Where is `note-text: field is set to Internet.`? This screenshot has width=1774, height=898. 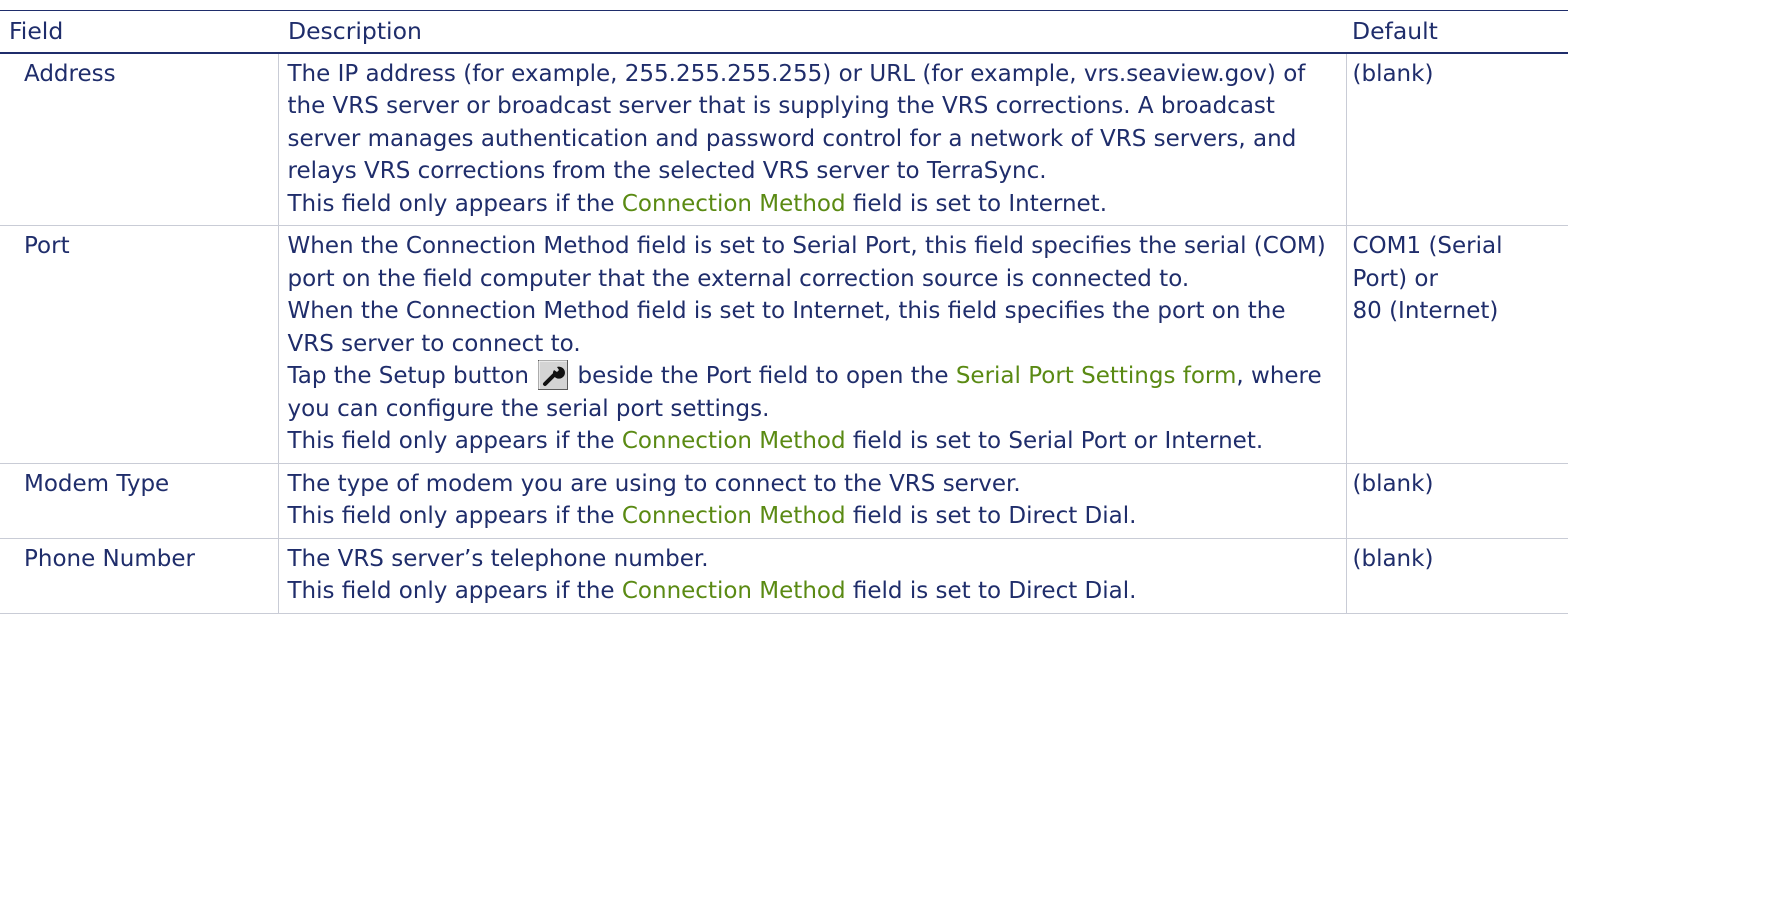
note-text: field is set to Internet. is located at coordinates (976, 203).